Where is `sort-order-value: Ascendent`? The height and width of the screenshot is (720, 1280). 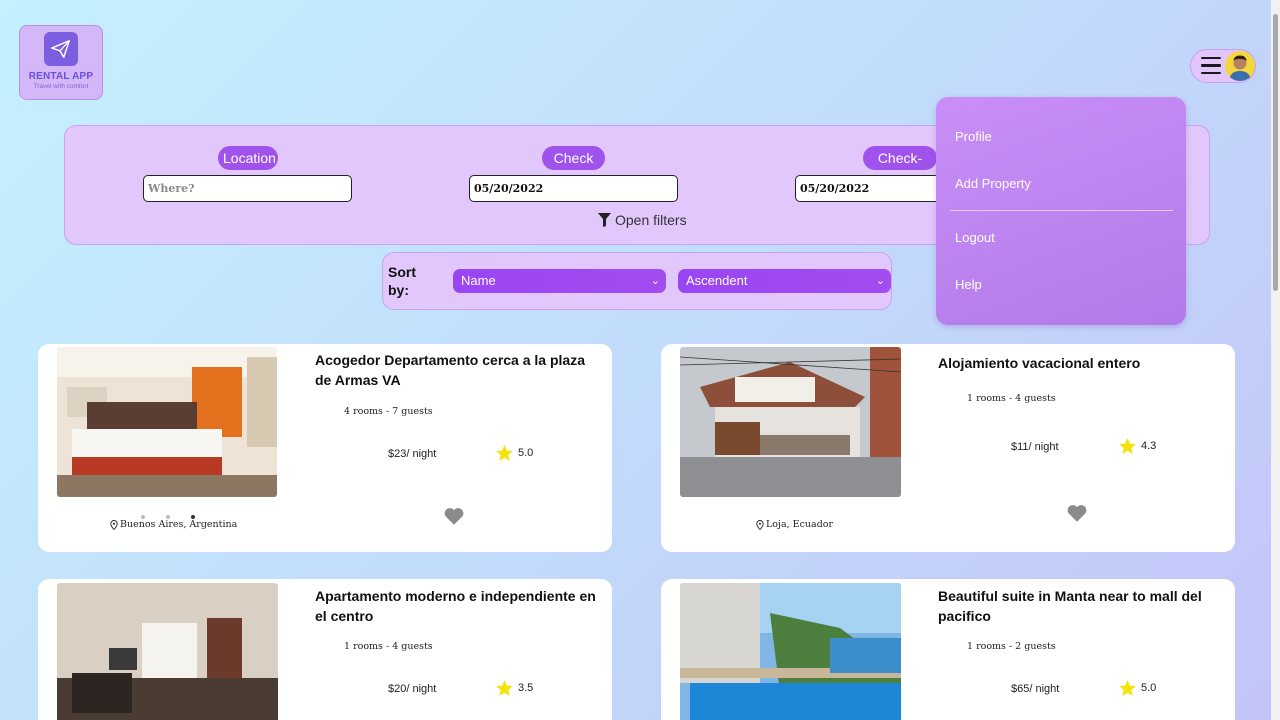
sort-order-value: Ascendent is located at coordinates (717, 280).